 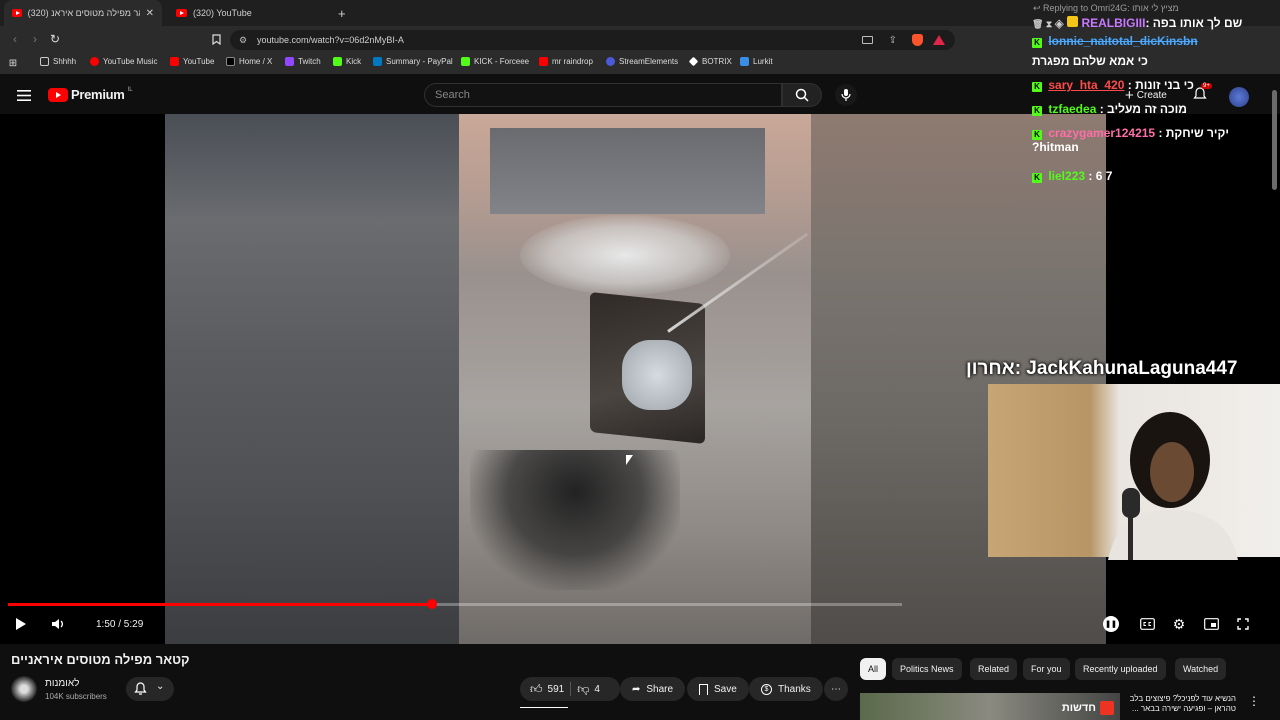 I want to click on bell-icon, so click(x=140, y=688).